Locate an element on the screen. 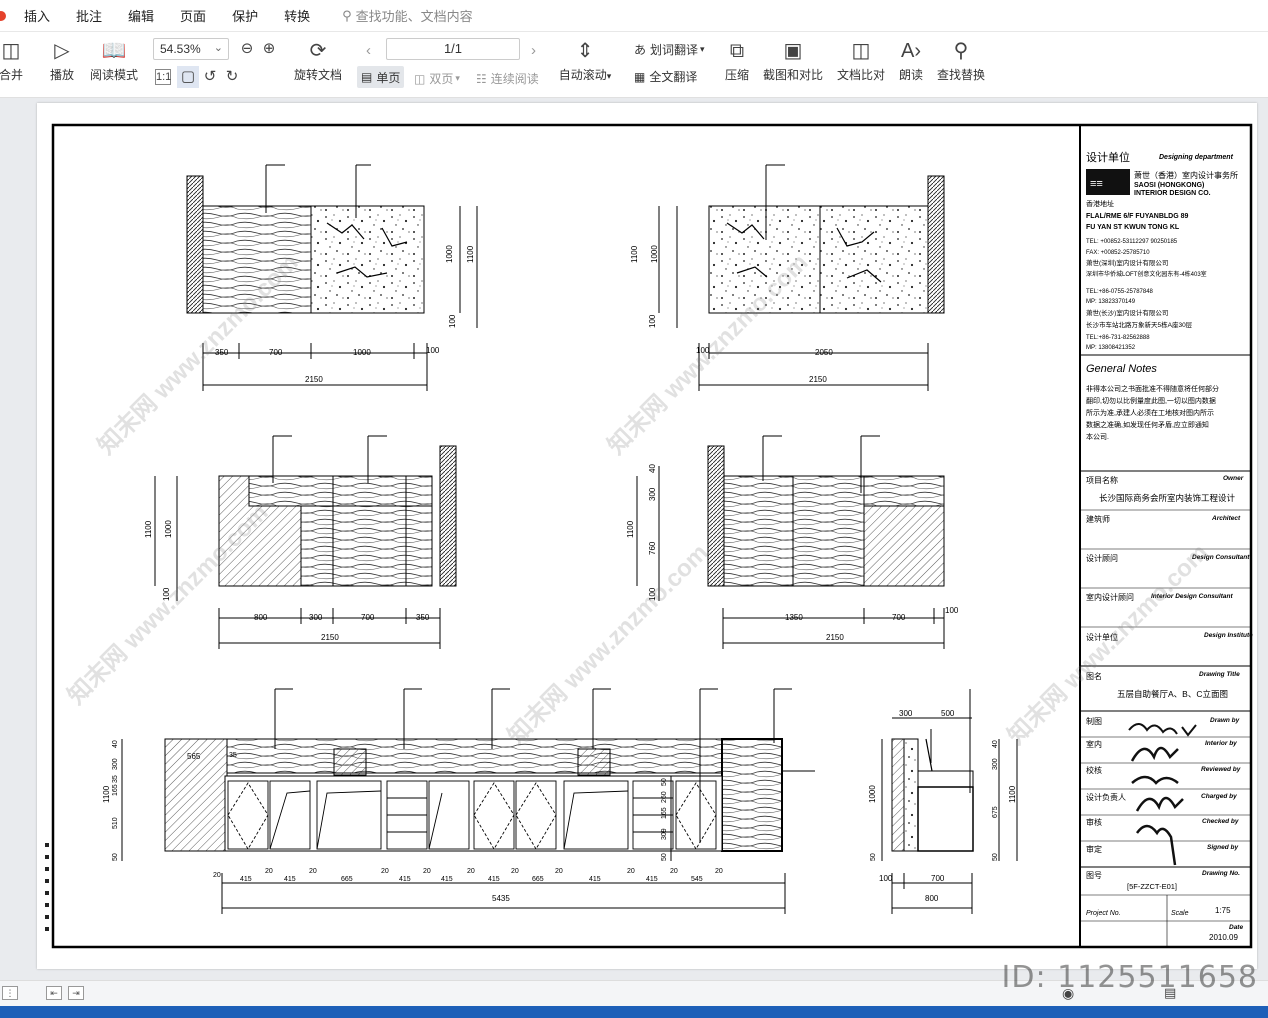  tb-date: 2010.09 is located at coordinates (1223, 937).